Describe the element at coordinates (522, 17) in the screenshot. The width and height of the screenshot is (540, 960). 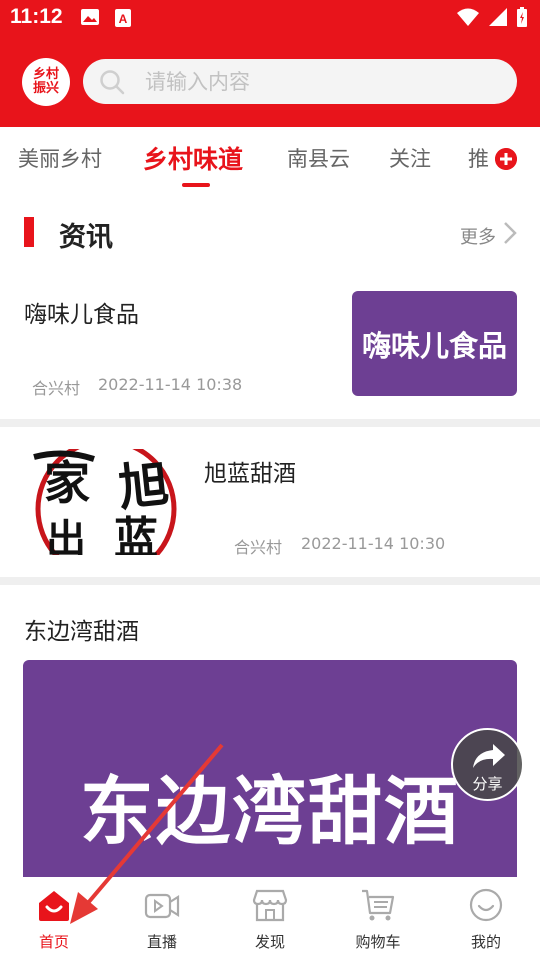
I see `battery-icon` at that location.